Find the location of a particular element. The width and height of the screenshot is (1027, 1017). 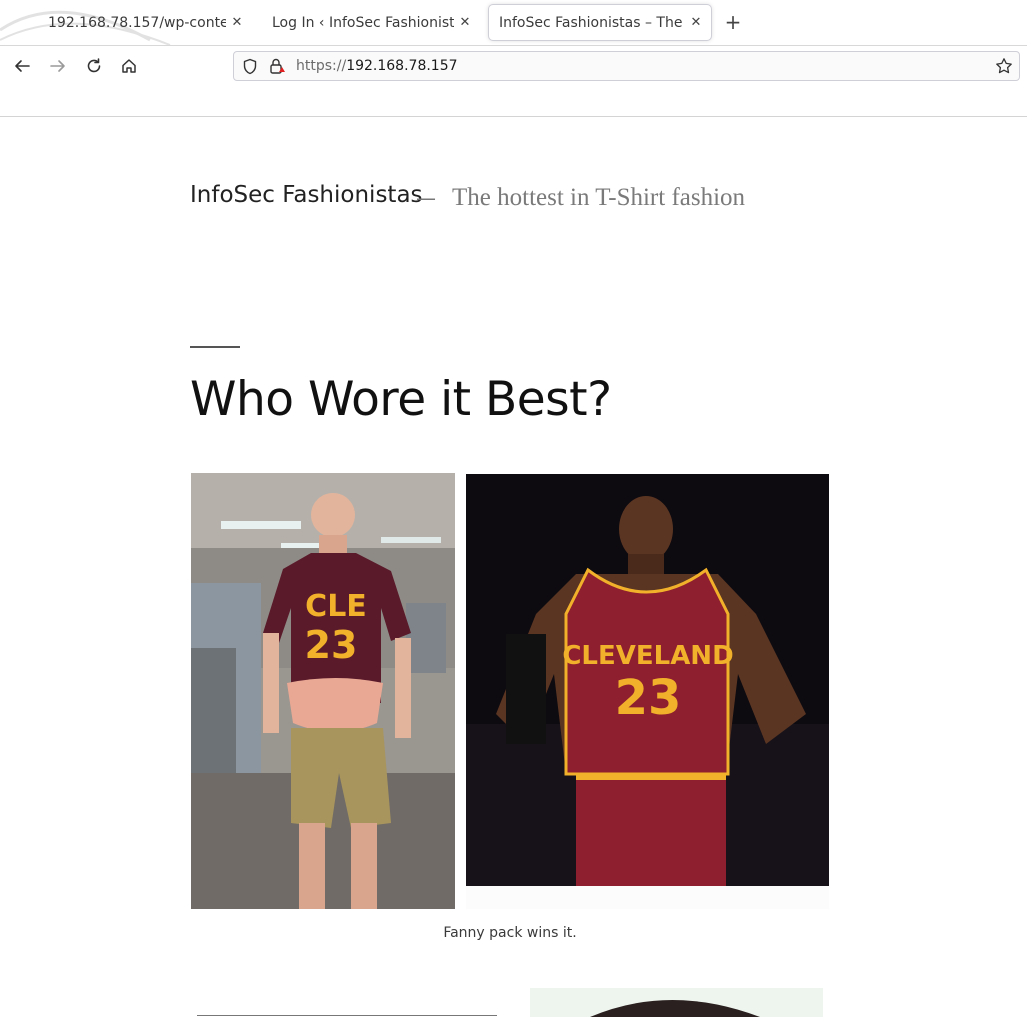

url-text: https://192.168.78.157 is located at coordinates (377, 66).